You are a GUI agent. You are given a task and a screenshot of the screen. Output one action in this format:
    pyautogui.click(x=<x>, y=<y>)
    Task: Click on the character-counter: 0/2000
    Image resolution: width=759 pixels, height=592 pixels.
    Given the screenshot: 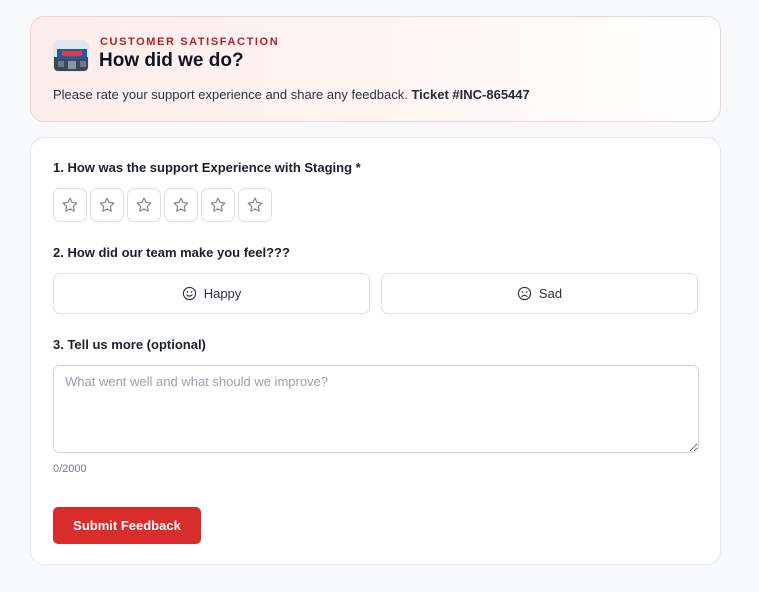 What is the action you would take?
    pyautogui.click(x=70, y=469)
    